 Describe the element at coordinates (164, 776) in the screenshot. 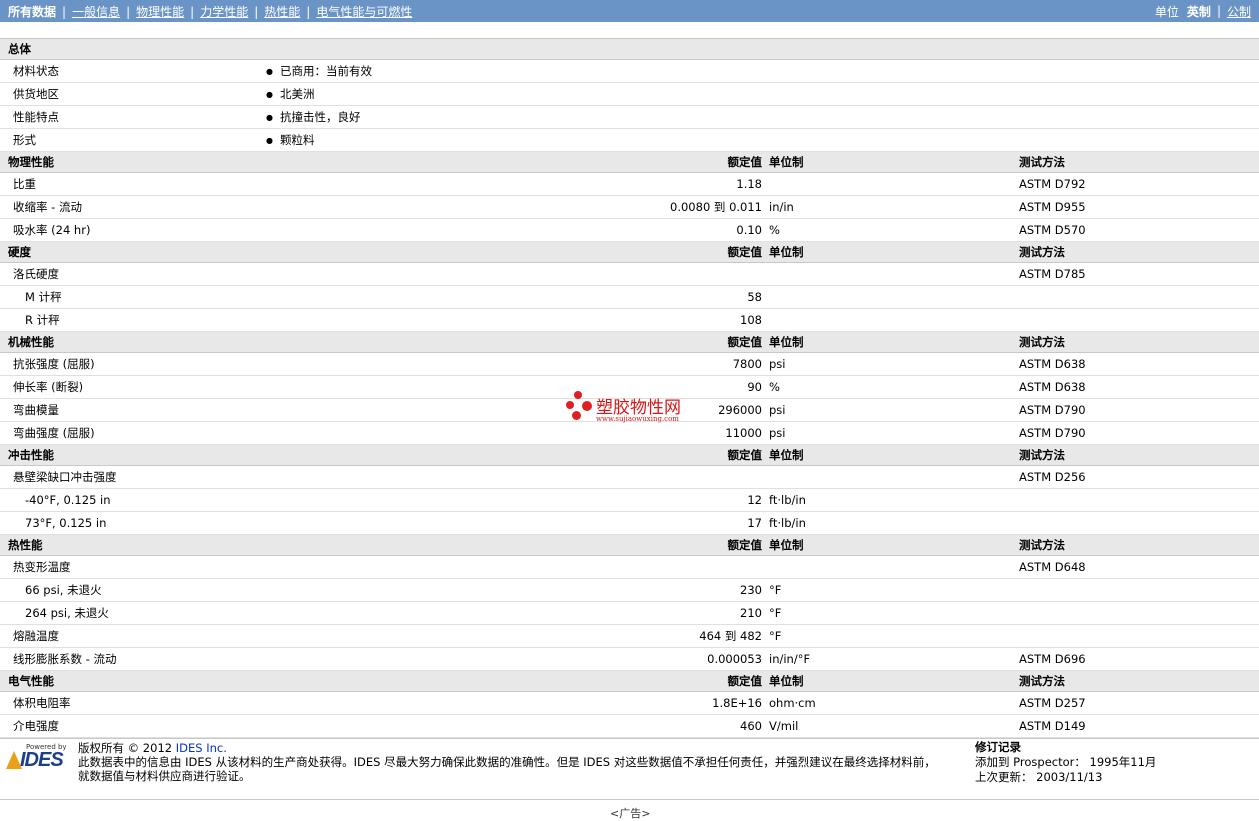

I see `disclaimer-line-2: 就数据值与材料供应商进行验证。` at that location.